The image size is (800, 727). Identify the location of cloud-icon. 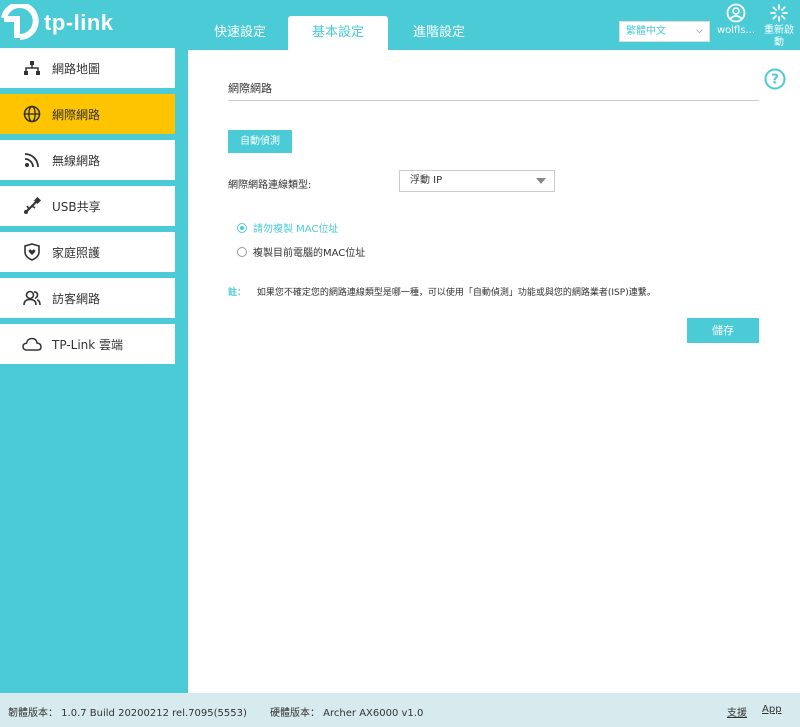
(32, 344).